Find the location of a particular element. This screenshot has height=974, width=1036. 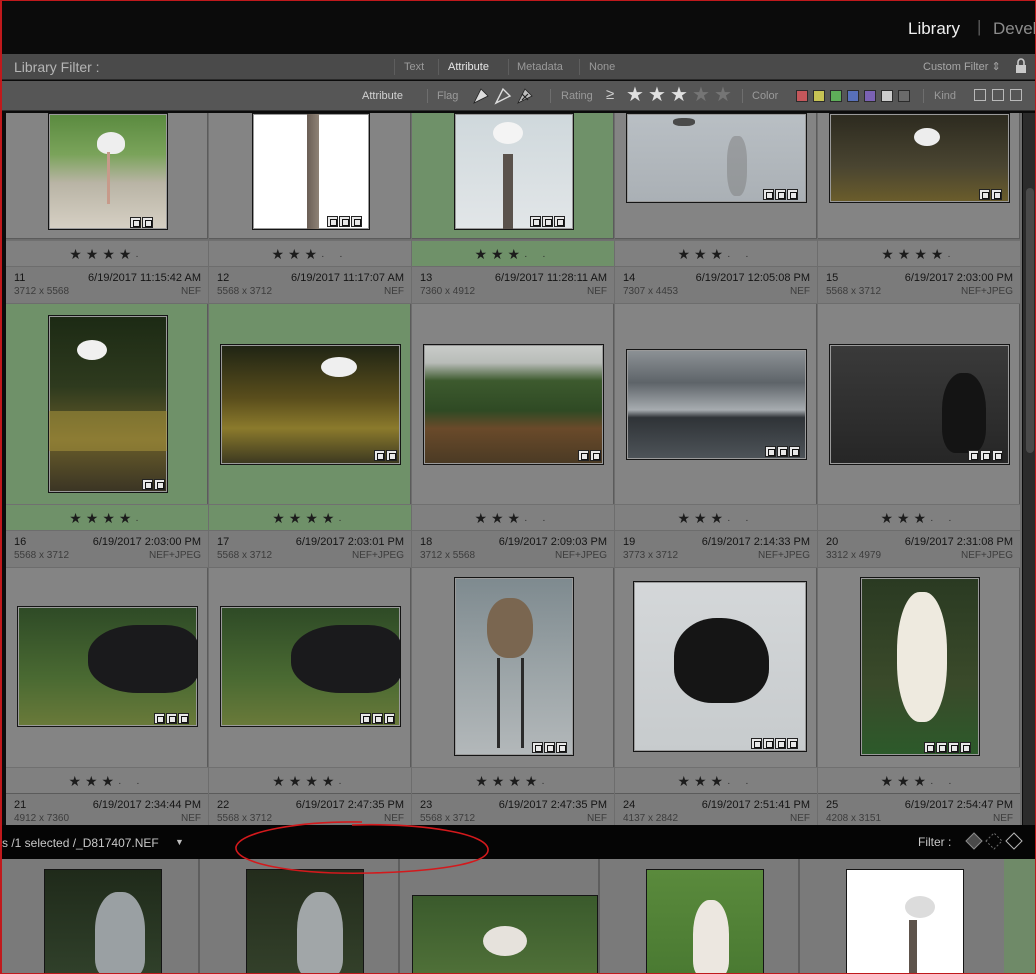

filter-tab-none: None is located at coordinates (602, 67).